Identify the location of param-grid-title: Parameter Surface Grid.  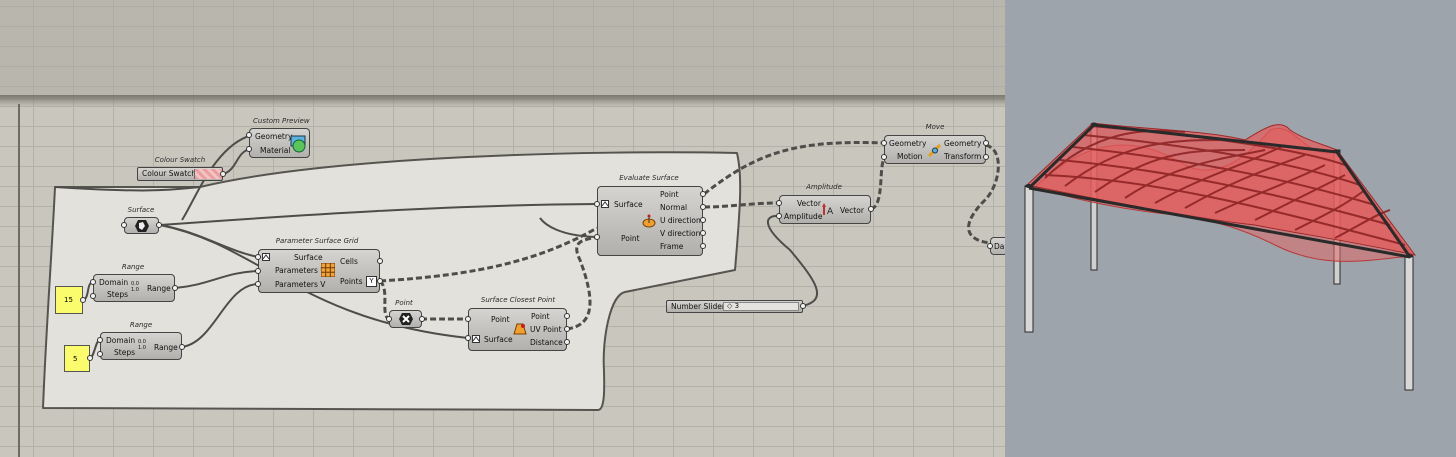
(317, 241).